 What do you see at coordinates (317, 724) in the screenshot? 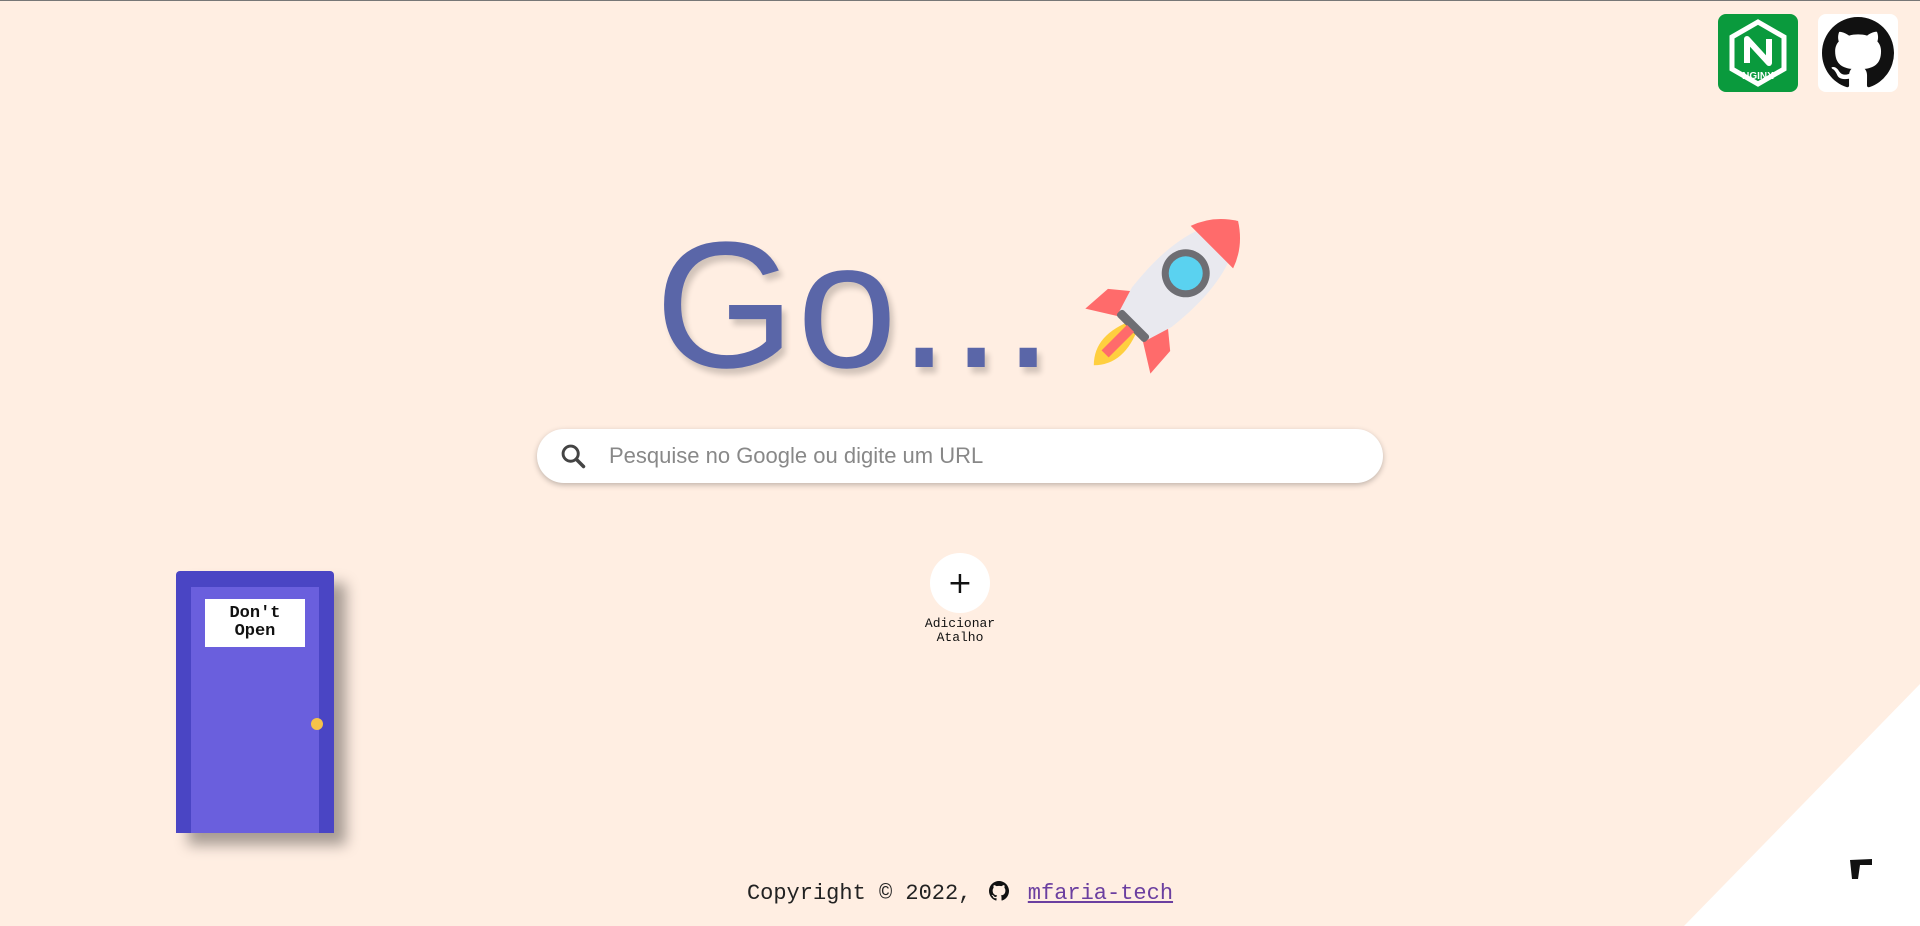
I see `door-knob` at bounding box center [317, 724].